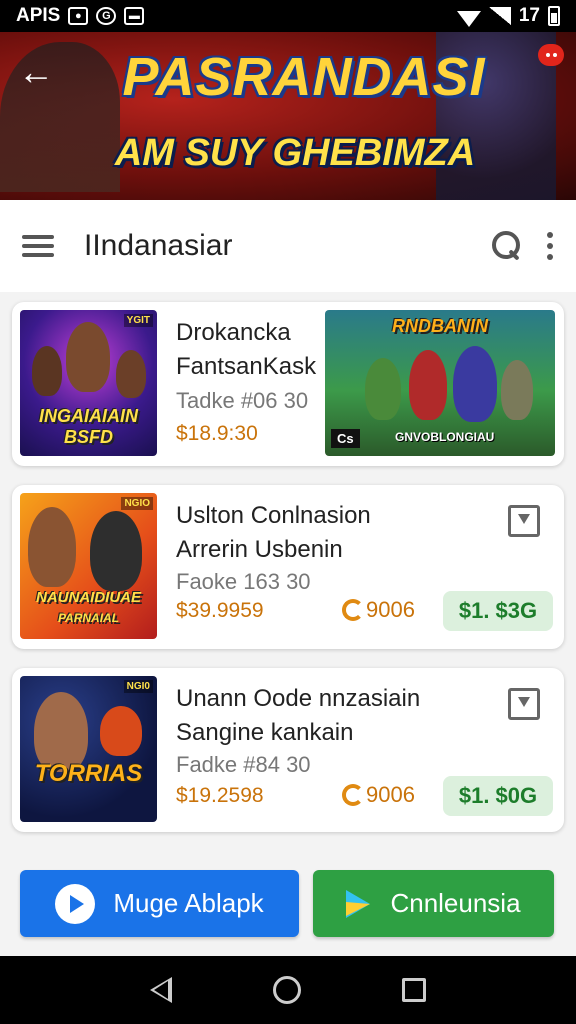 The height and width of the screenshot is (1024, 576). Describe the element at coordinates (358, 903) in the screenshot. I see `google-play-icon` at that location.